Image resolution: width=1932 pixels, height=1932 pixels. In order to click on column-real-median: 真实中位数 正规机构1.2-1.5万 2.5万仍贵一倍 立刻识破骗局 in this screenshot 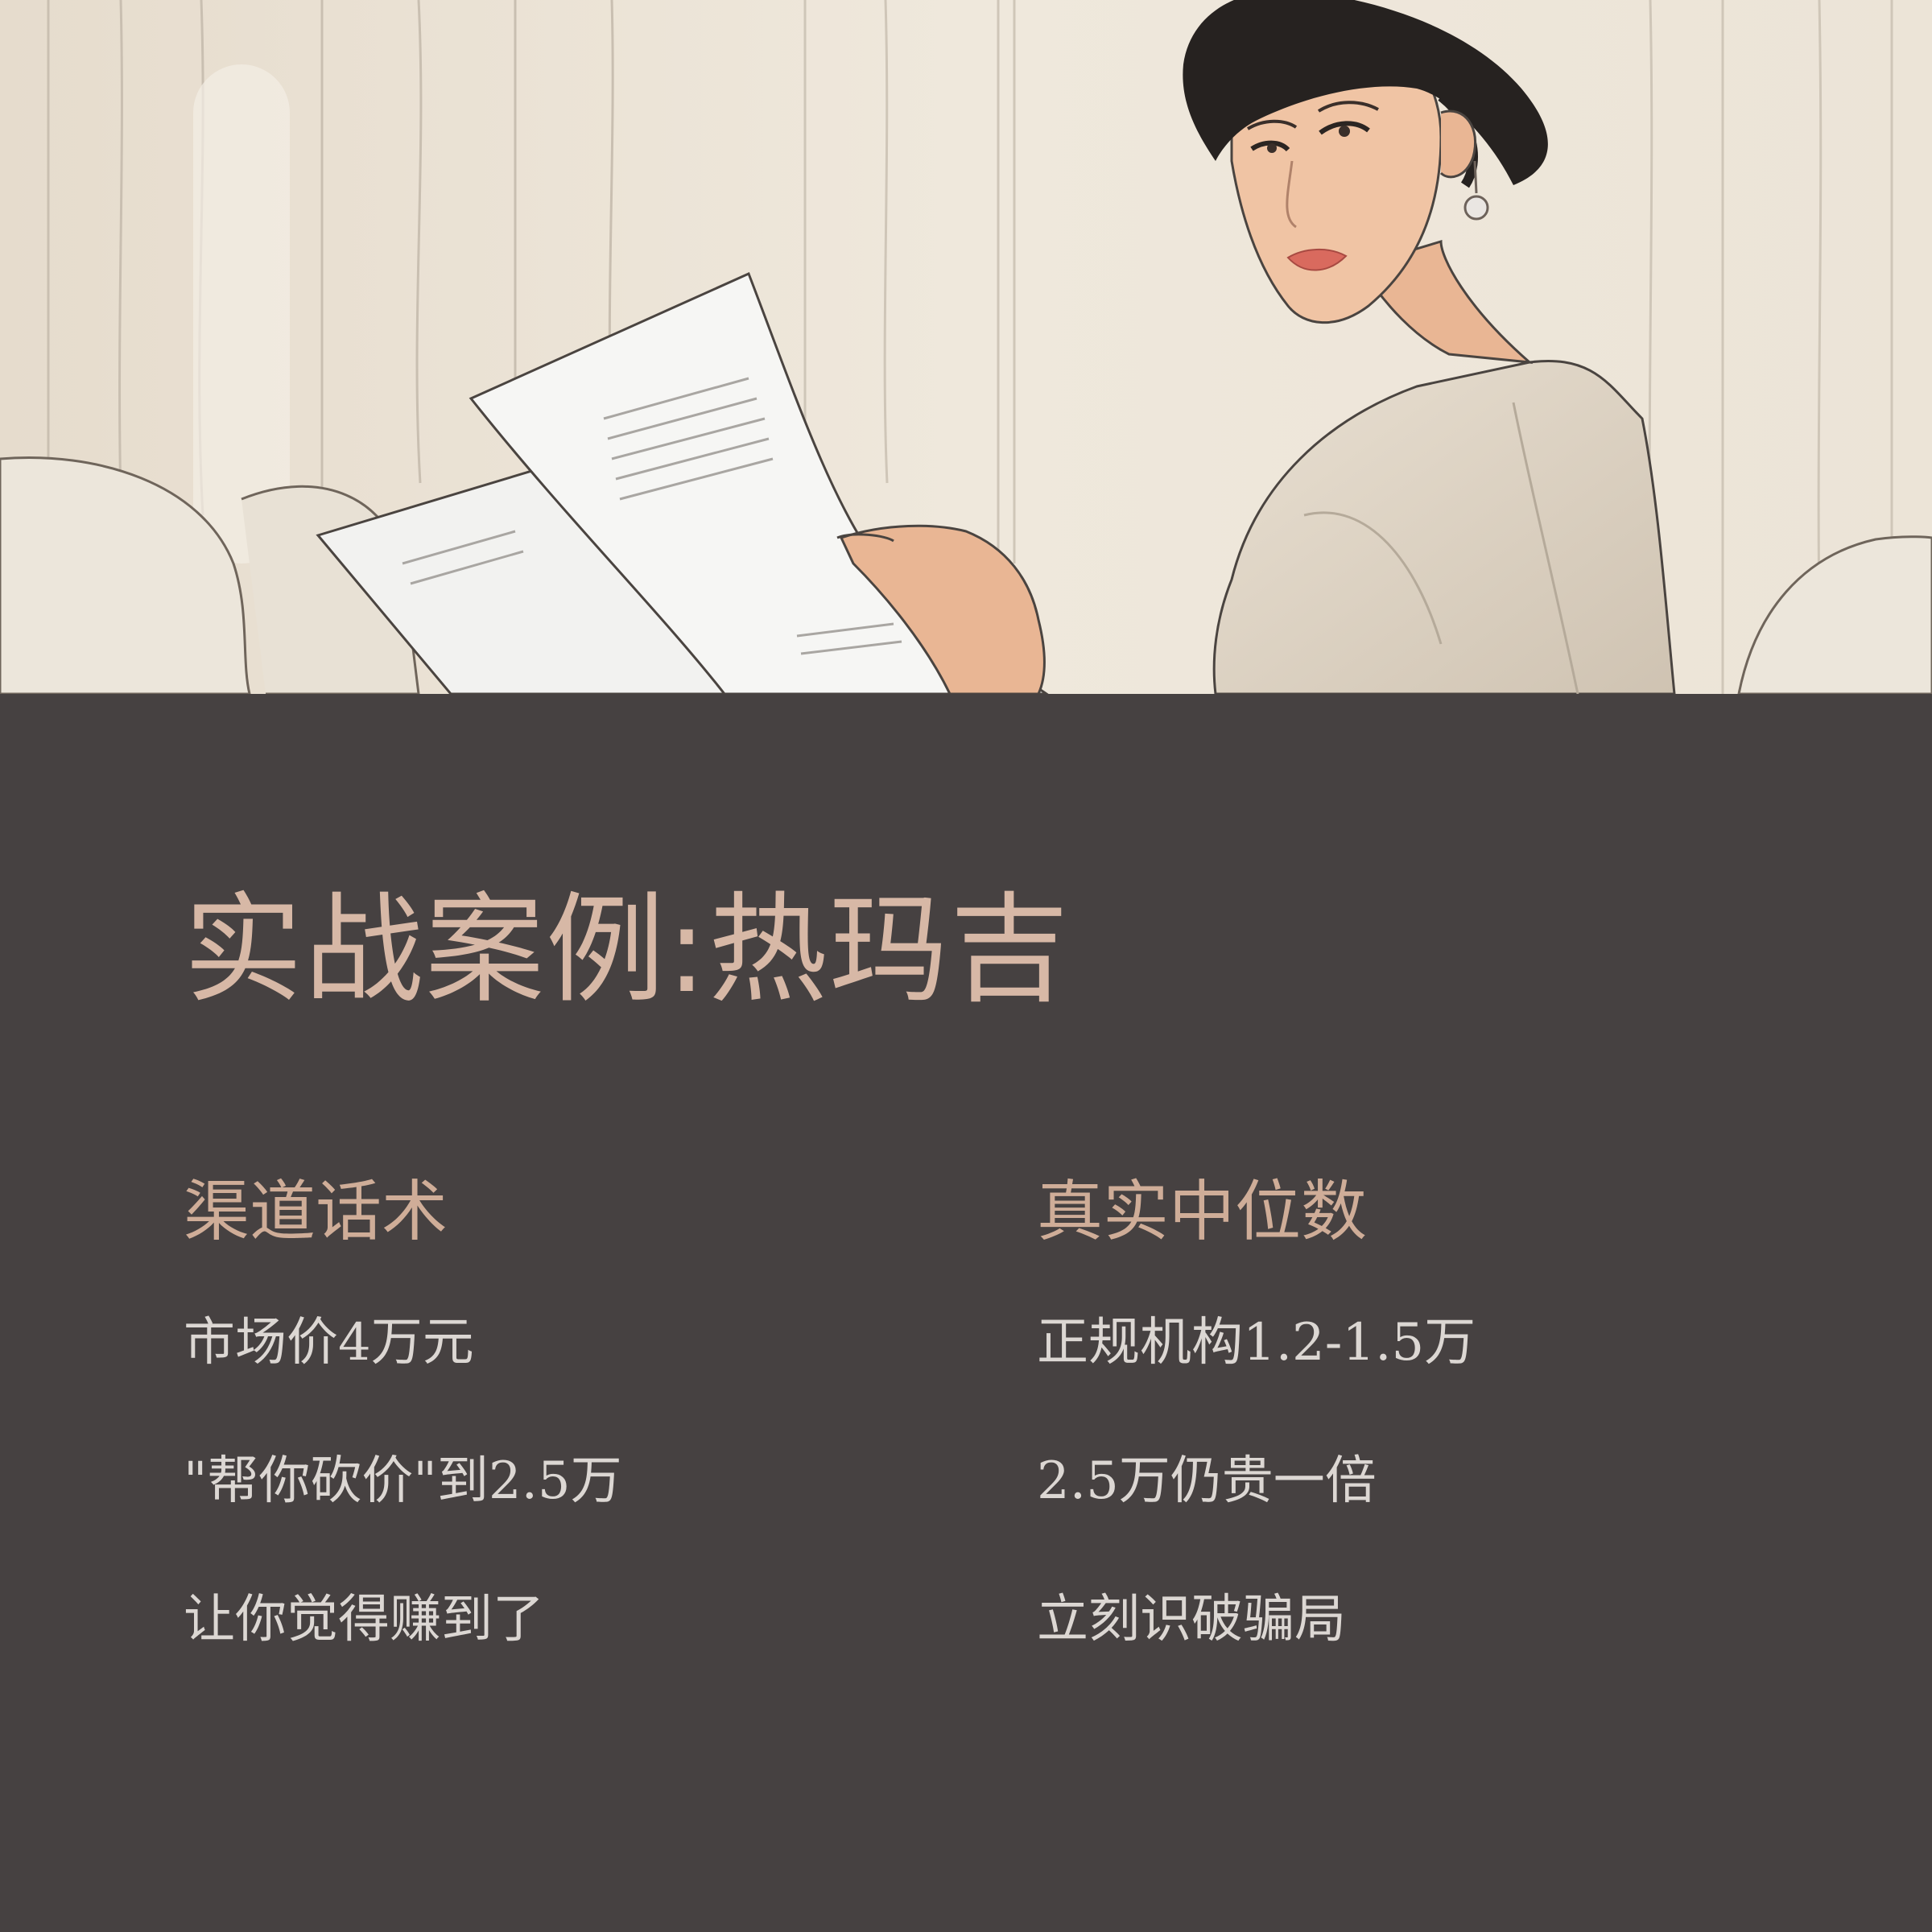, I will do `click(1399, 1449)`.